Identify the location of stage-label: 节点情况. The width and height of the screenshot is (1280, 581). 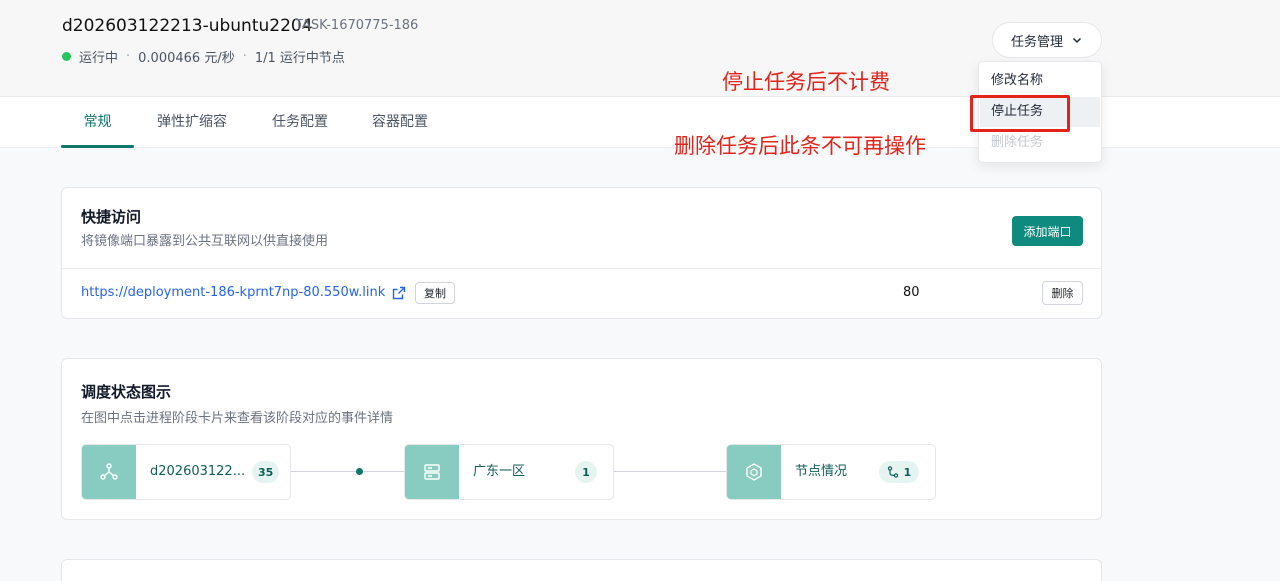
(821, 471).